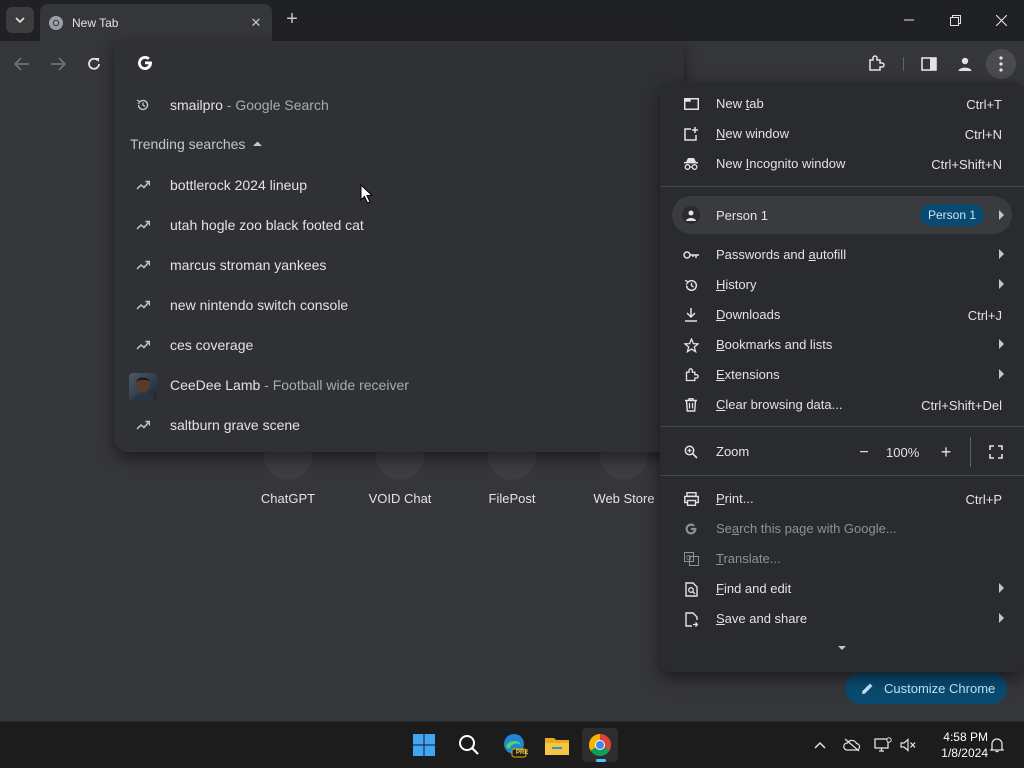  Describe the element at coordinates (842, 499) in the screenshot. I see `menu-item-print: Print... Ctrl+P` at that location.